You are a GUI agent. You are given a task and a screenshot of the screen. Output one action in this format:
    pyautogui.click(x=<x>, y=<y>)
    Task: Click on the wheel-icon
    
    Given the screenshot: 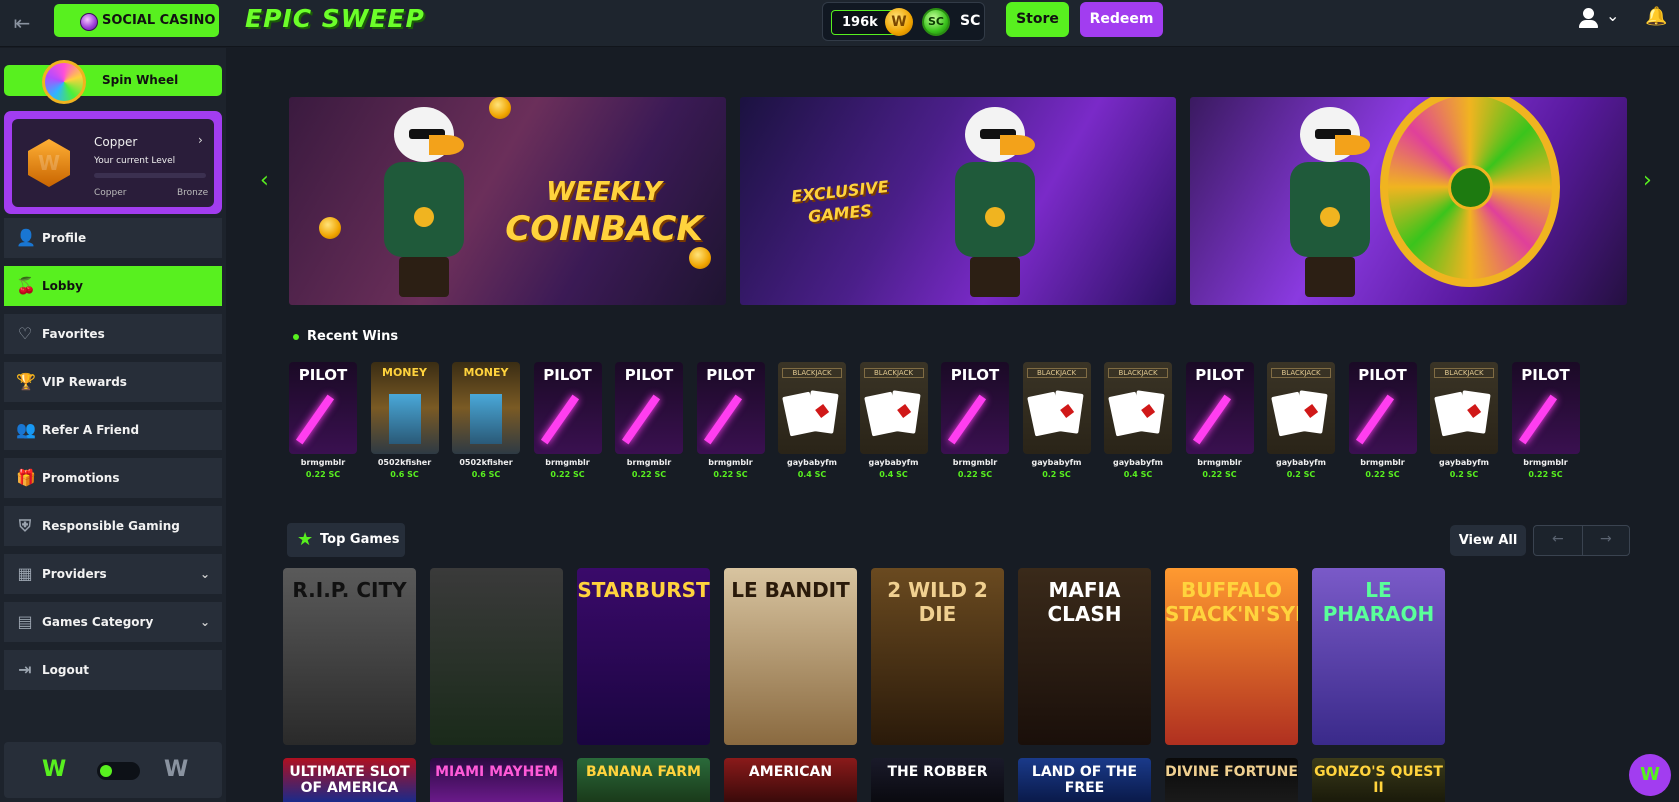 What is the action you would take?
    pyautogui.click(x=64, y=82)
    